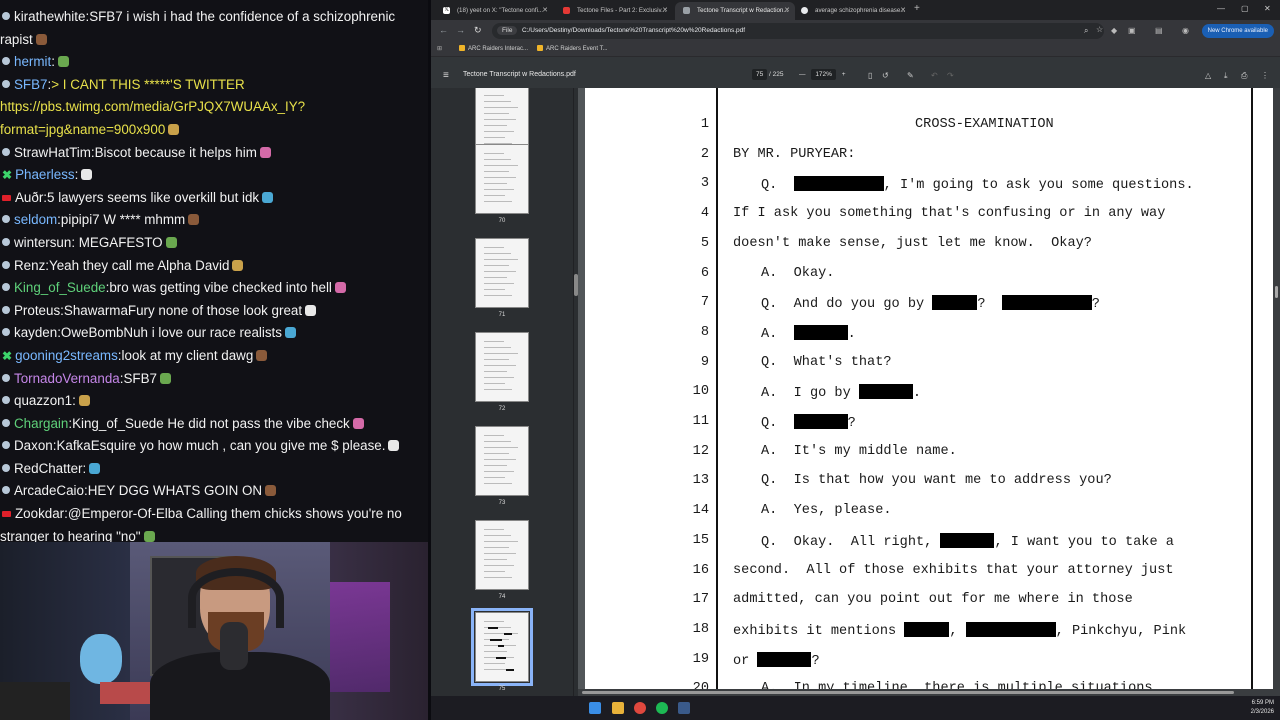 The height and width of the screenshot is (720, 1280). I want to click on clock-time: 6:59 PM, so click(1262, 703).